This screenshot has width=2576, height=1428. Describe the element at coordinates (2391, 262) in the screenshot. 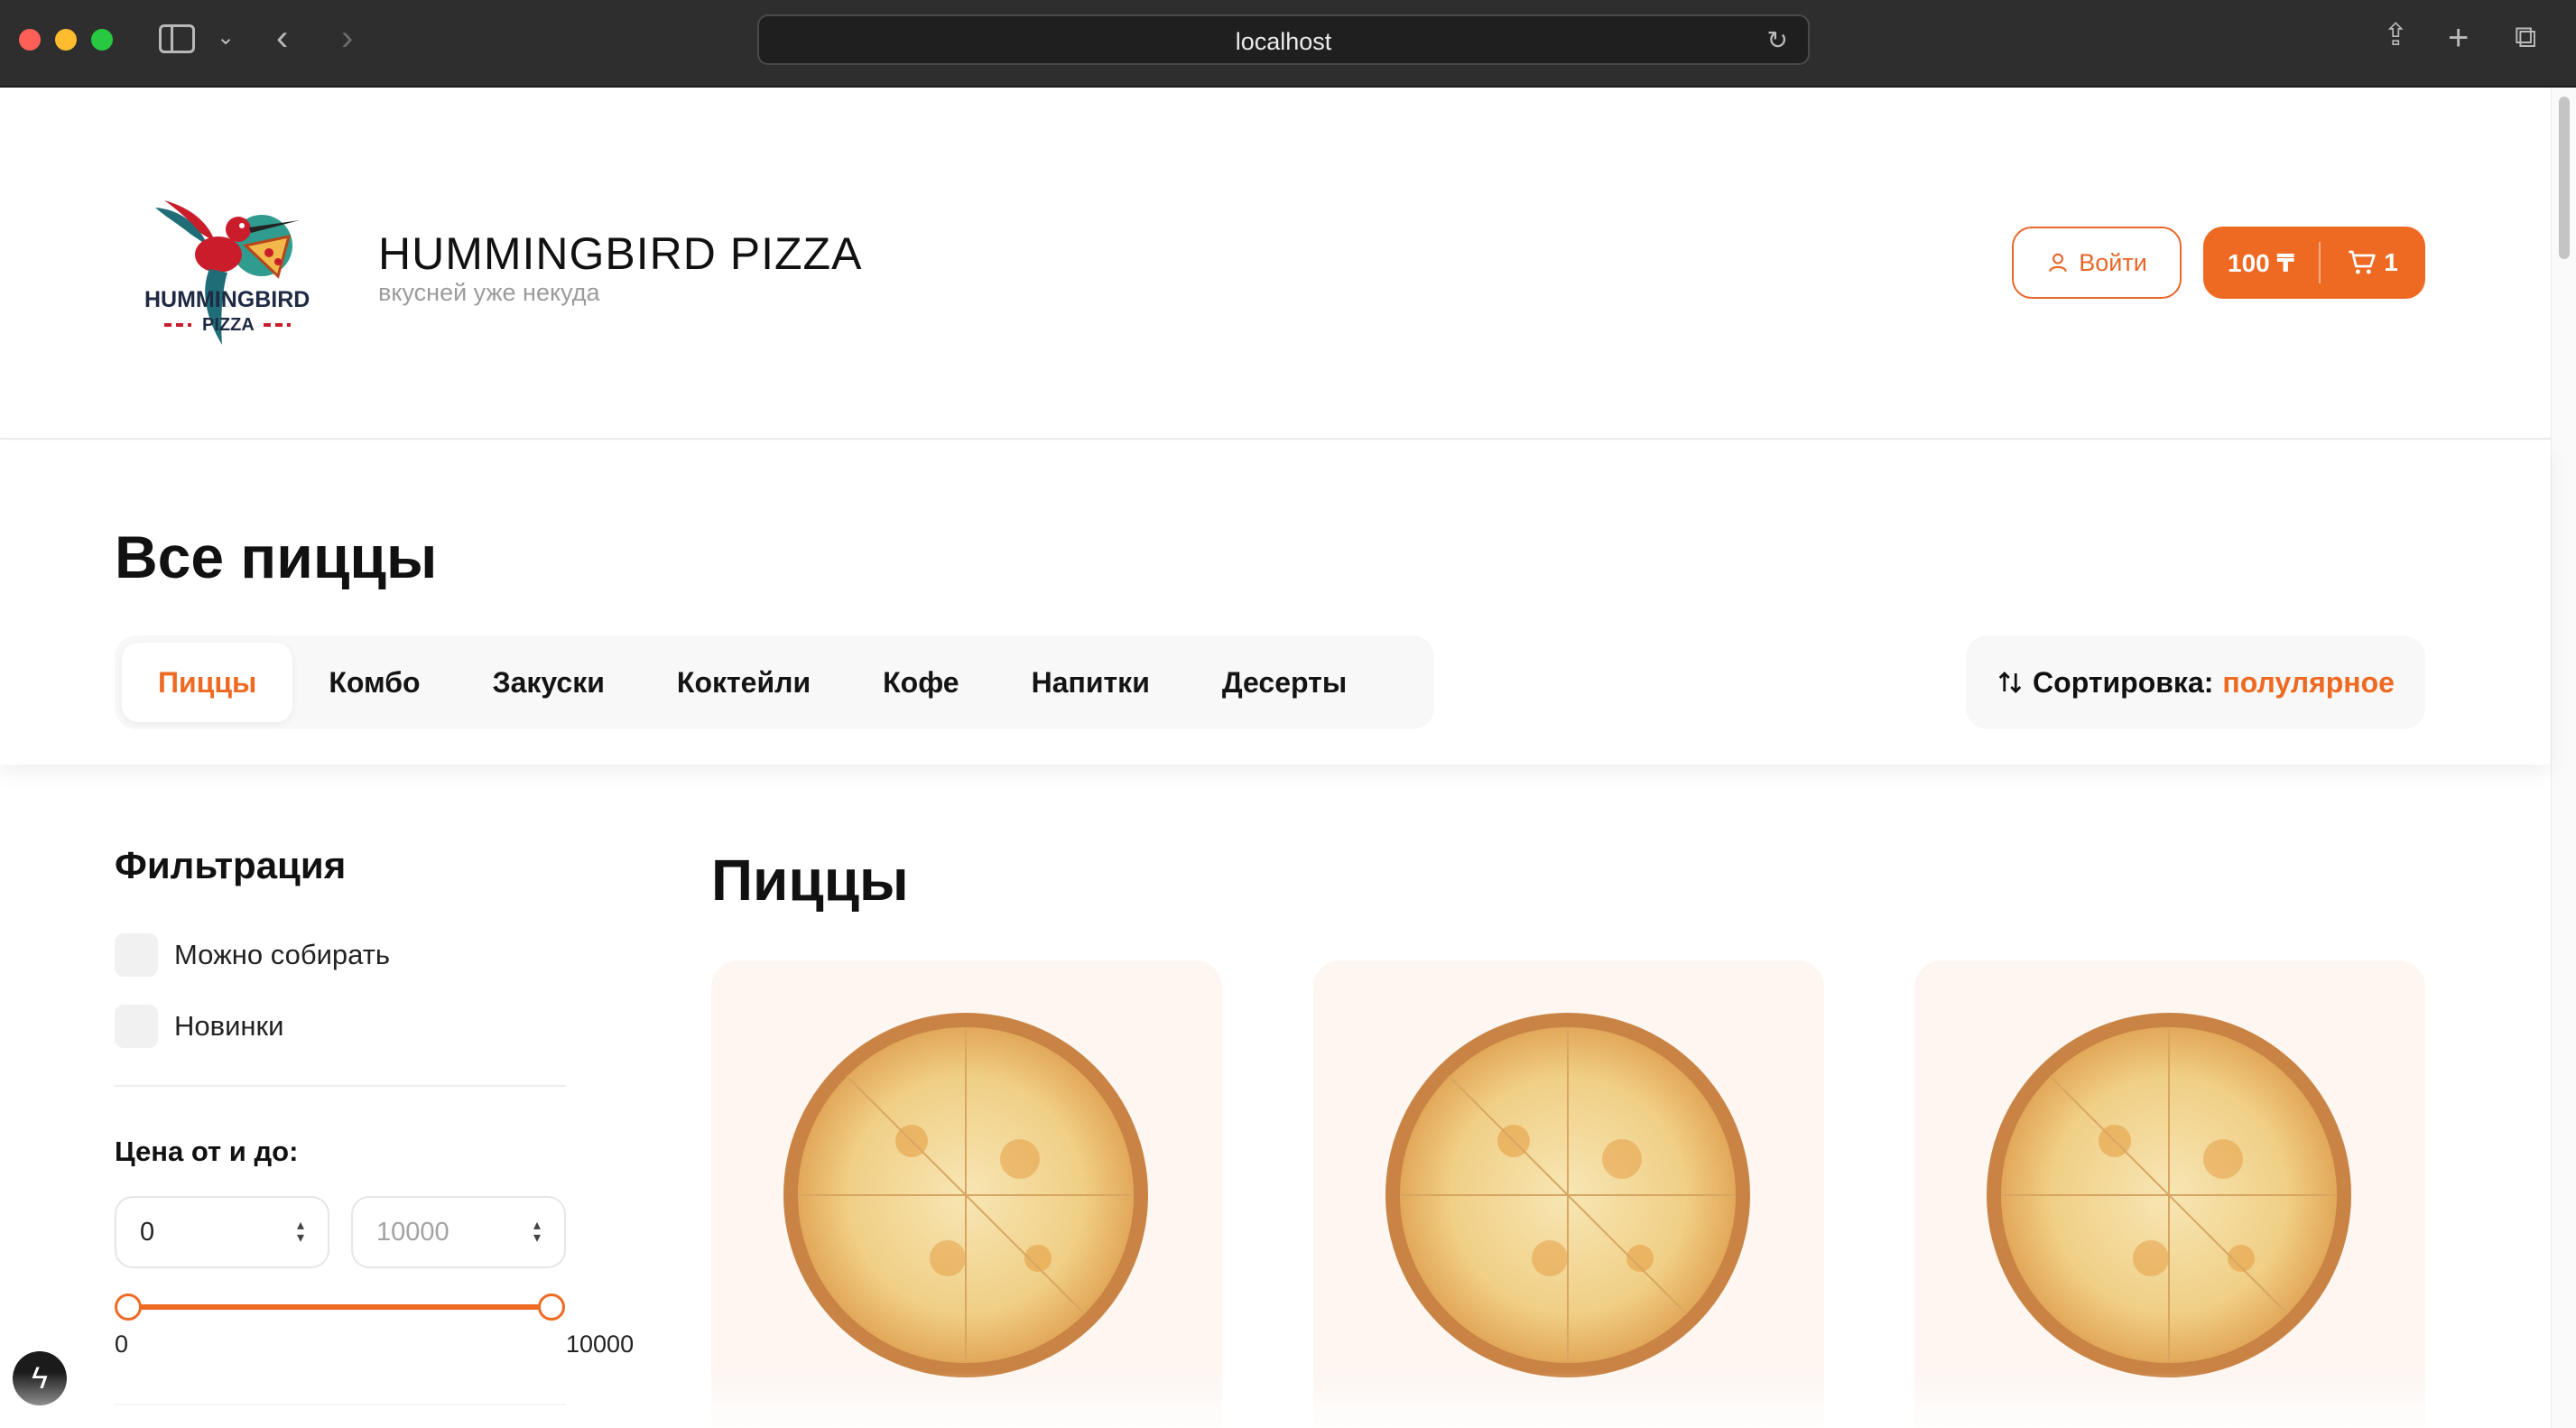

I see `cart-count: 1` at that location.